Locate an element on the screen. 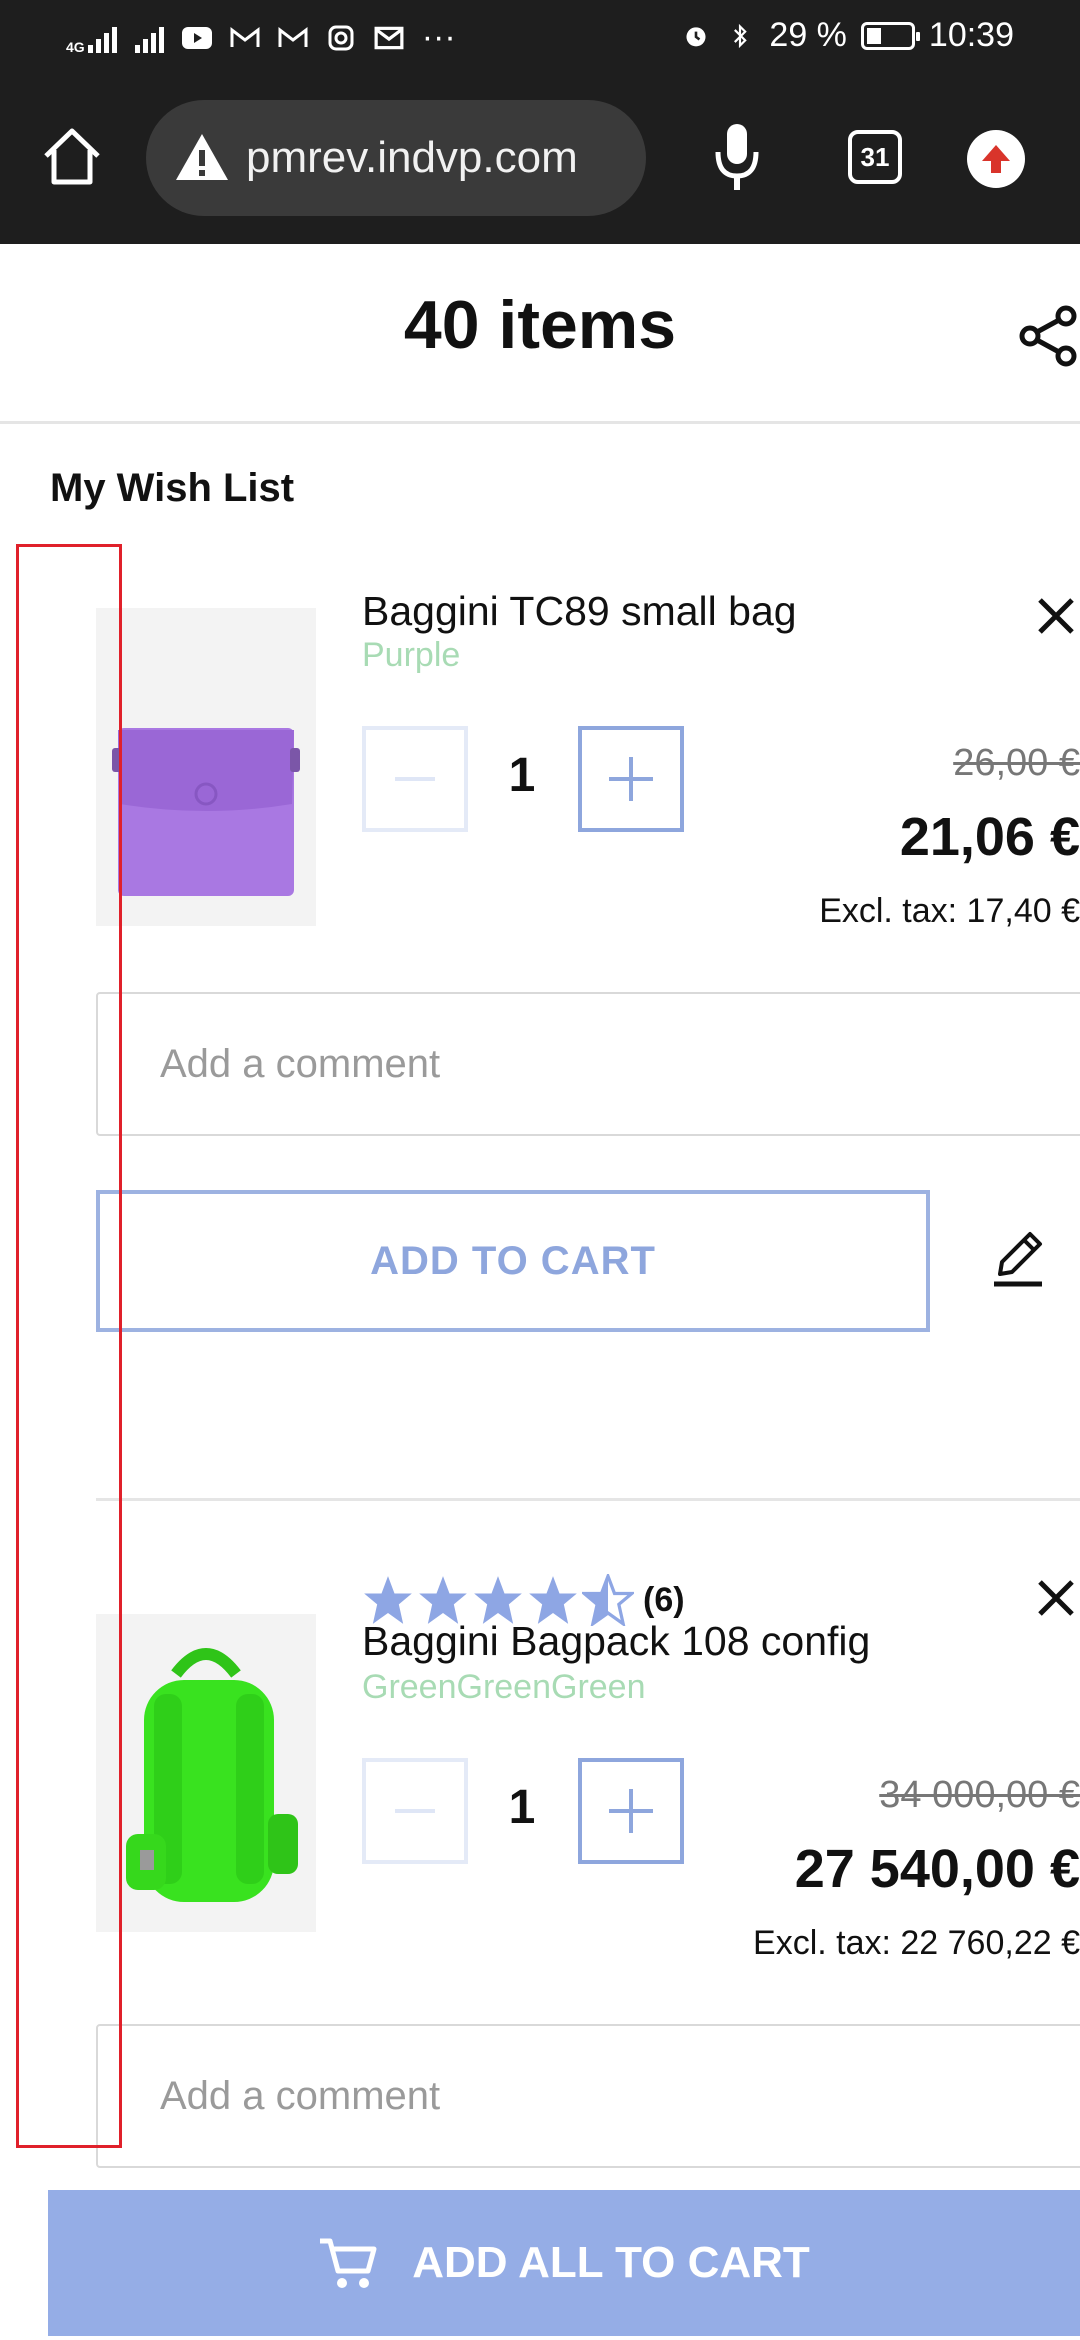 The width and height of the screenshot is (1080, 2340). product-variant-color: GreenGreenGreen is located at coordinates (504, 1687).